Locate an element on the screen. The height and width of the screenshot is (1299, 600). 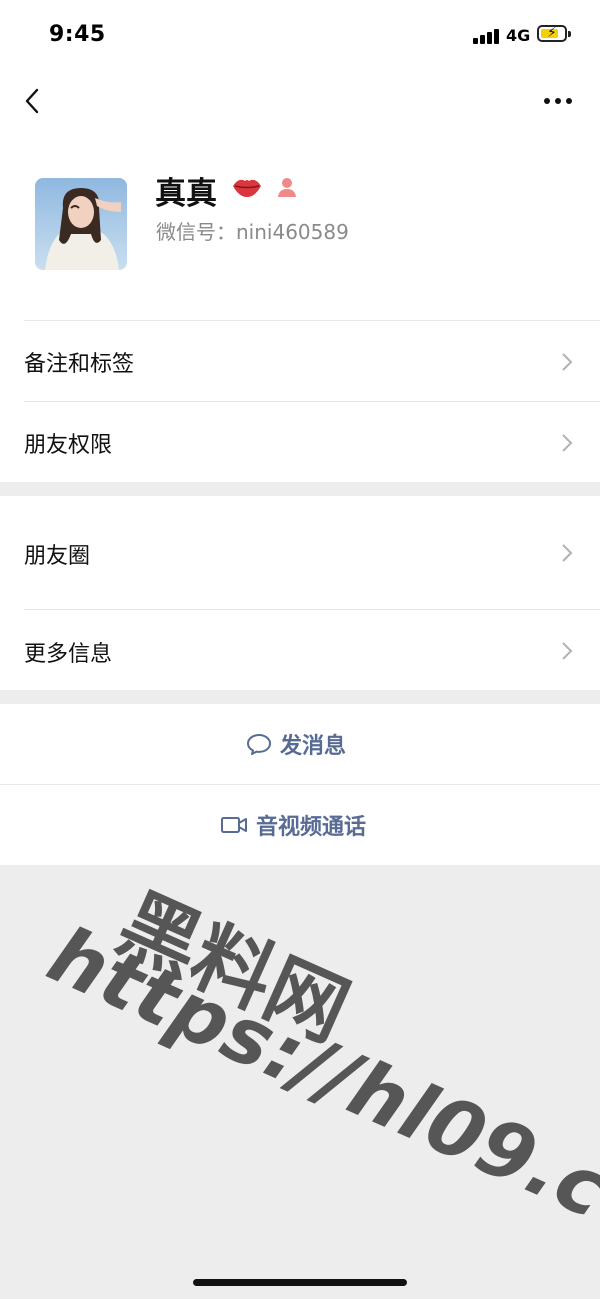
menu-item-moments: 朋友圈 is located at coordinates (300, 552).